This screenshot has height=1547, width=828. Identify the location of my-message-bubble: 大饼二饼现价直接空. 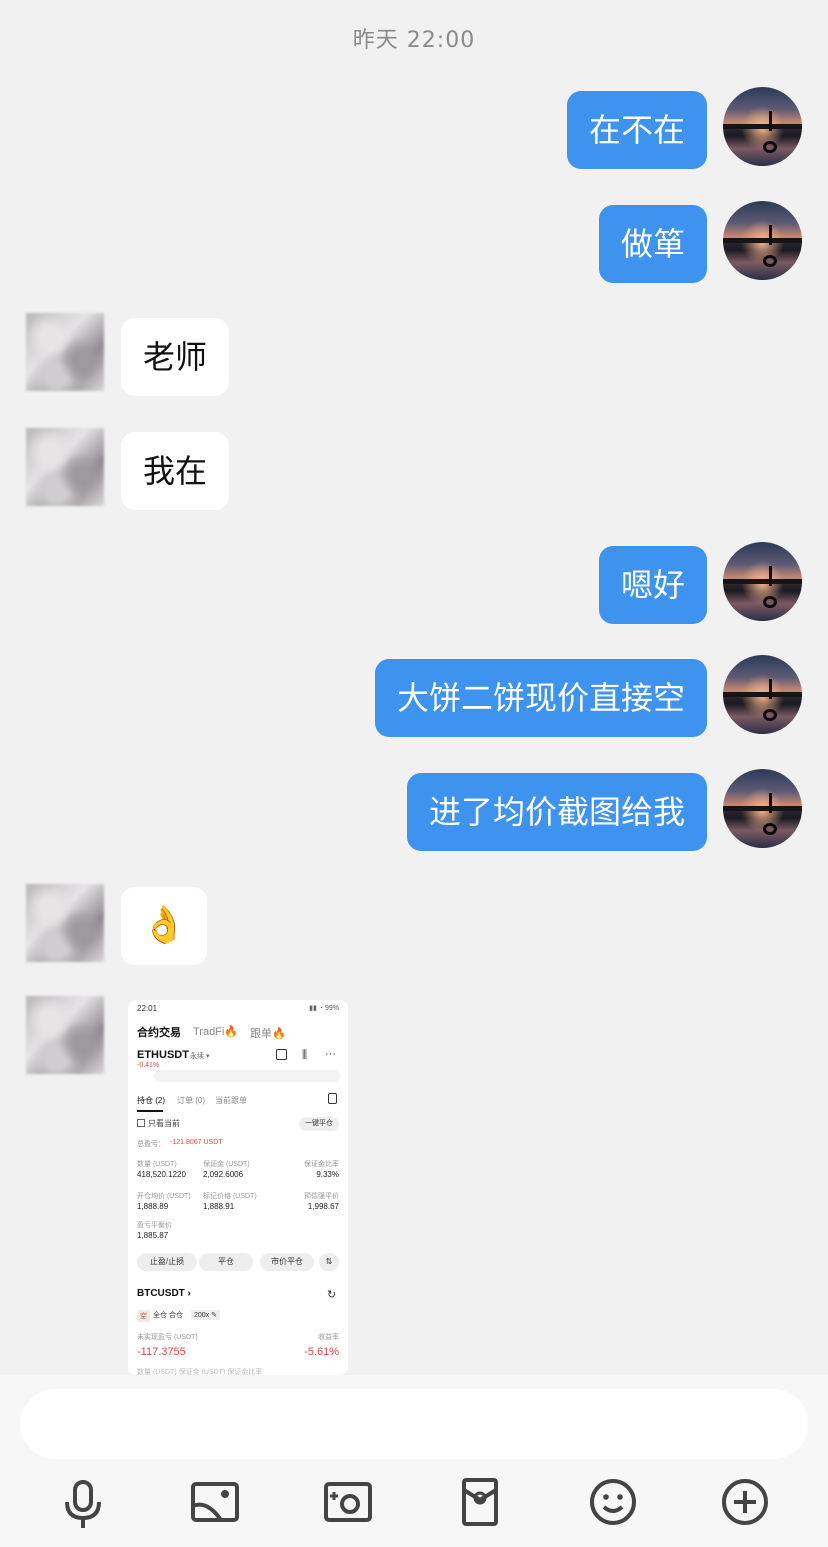
(540, 698).